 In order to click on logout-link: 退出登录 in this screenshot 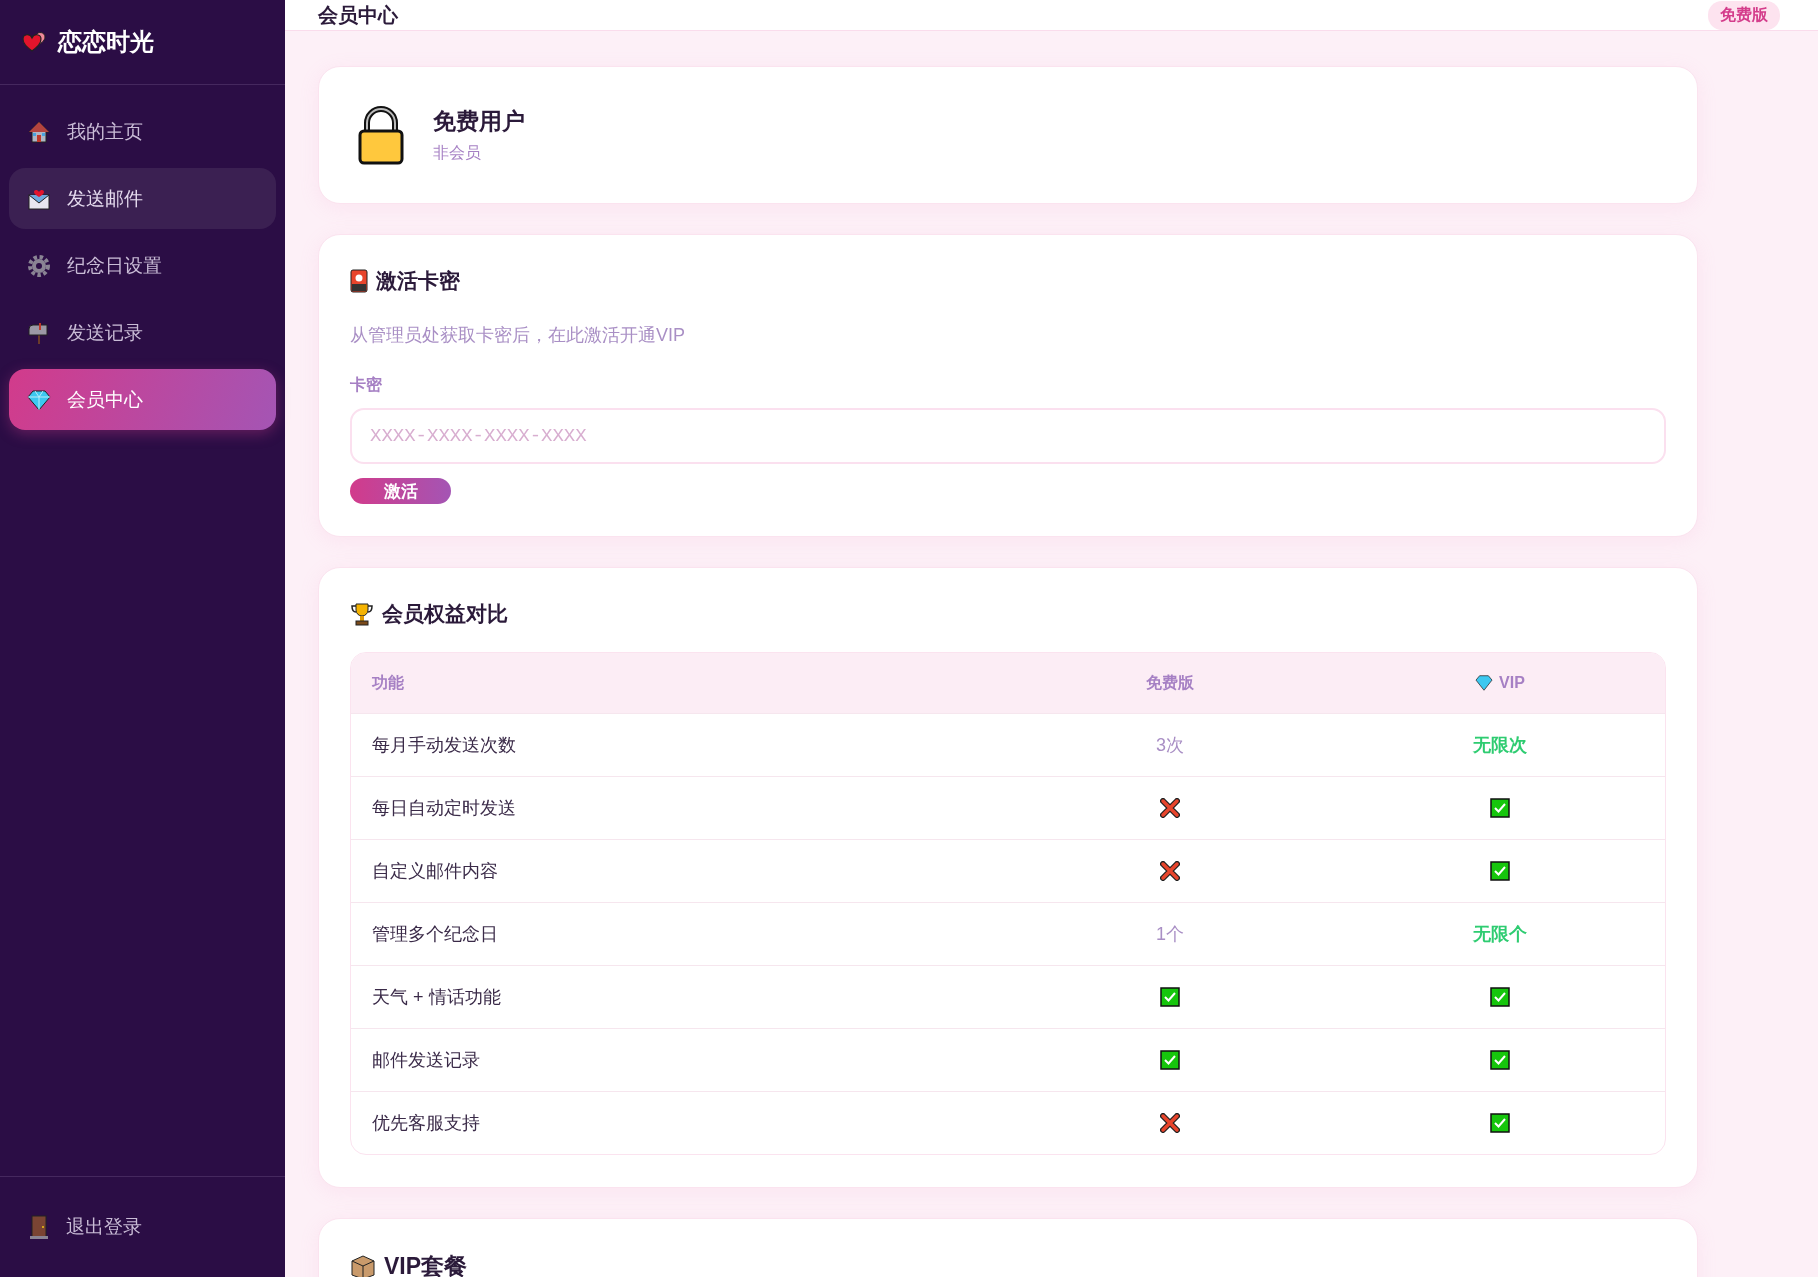, I will do `click(71, 1227)`.